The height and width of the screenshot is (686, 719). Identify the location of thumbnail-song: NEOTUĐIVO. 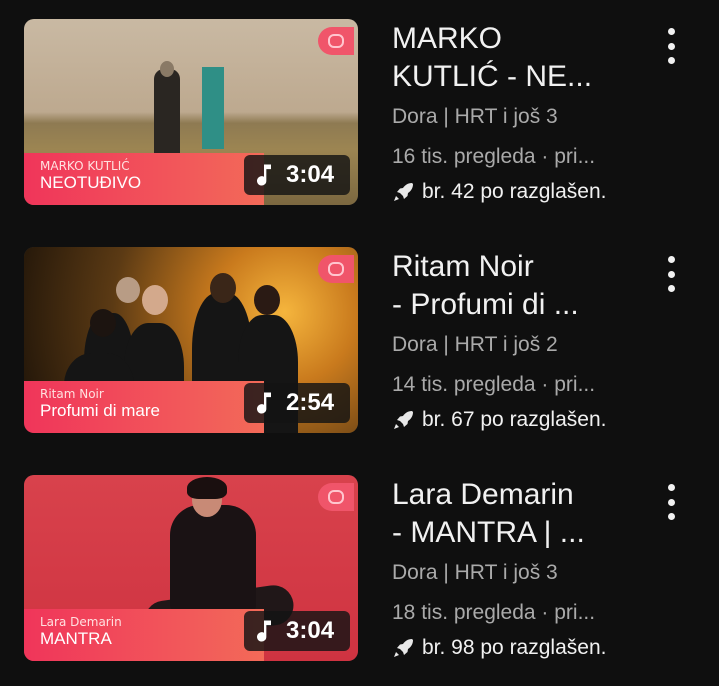
(91, 182).